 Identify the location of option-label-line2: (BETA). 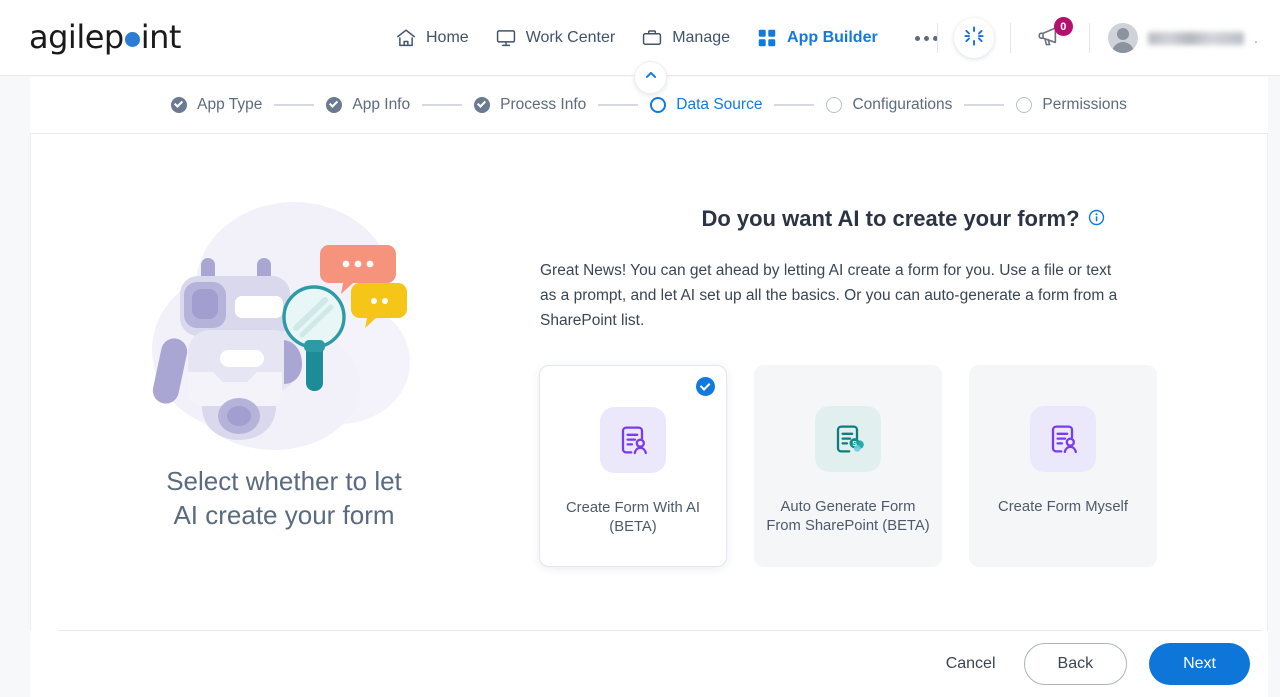
(633, 527).